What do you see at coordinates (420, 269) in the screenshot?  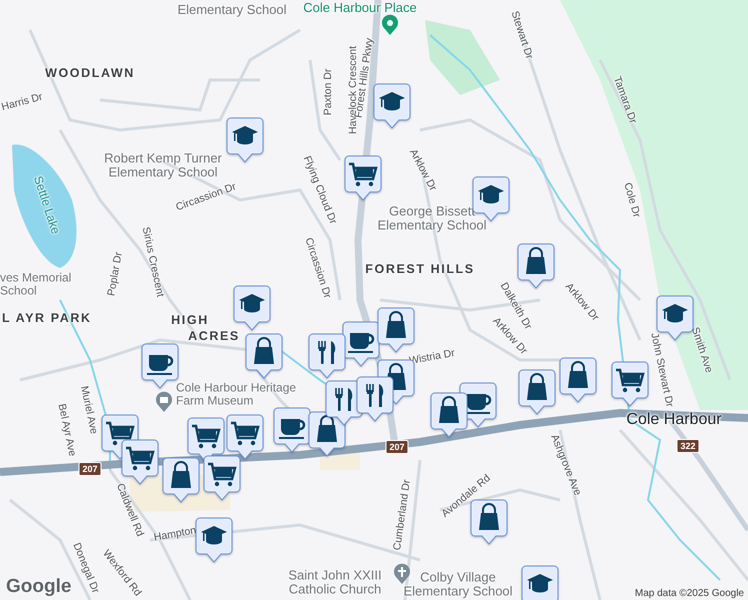 I see `neighborhood-label: FOREST HILLS` at bounding box center [420, 269].